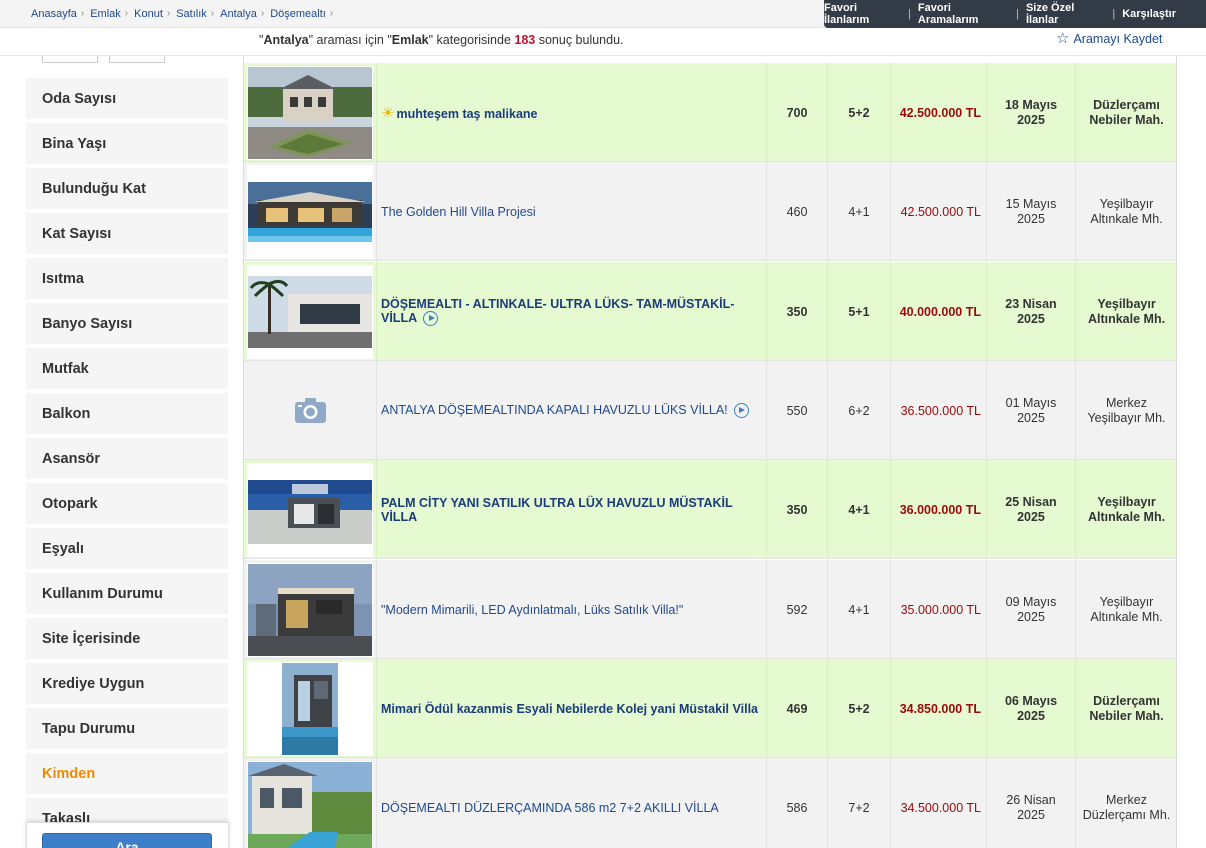  Describe the element at coordinates (298, 14) in the screenshot. I see `breadcrumb-dosemealti: Döşemealtı` at that location.